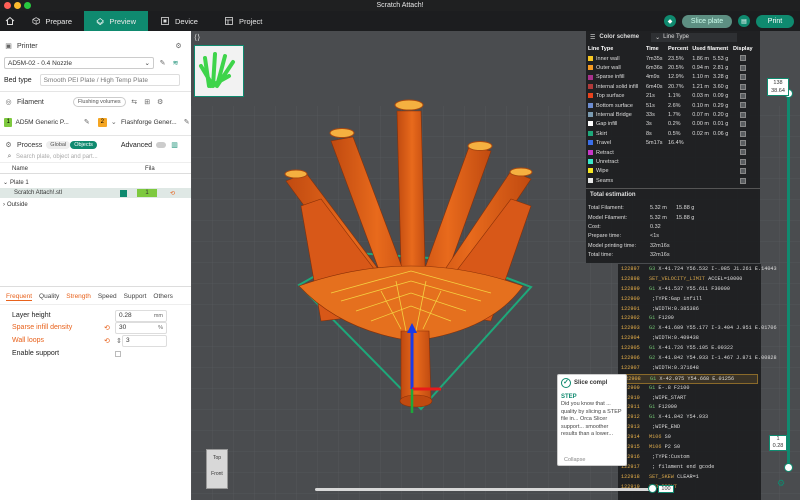 The width and height of the screenshot is (800, 500). What do you see at coordinates (775, 21) in the screenshot?
I see `print-button: Print` at bounding box center [775, 21].